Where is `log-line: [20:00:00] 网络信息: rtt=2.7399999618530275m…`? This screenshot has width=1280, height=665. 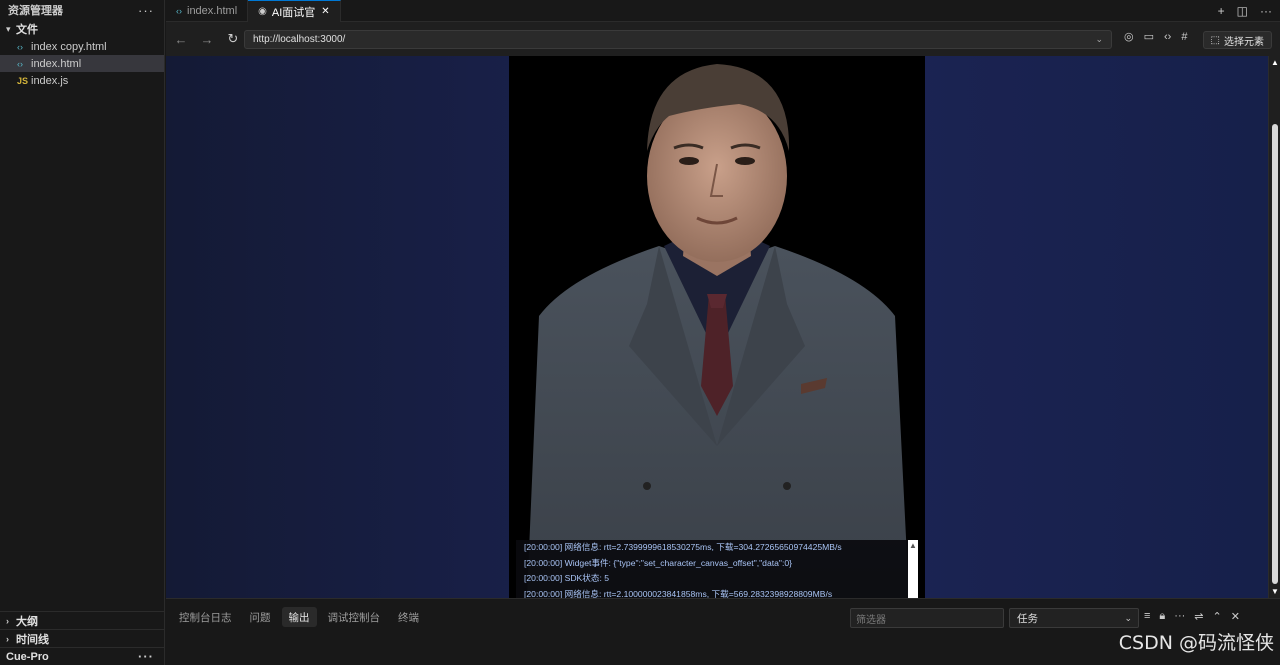
log-line: [20:00:00] 网络信息: rtt=2.7399999618530275m… is located at coordinates (683, 547).